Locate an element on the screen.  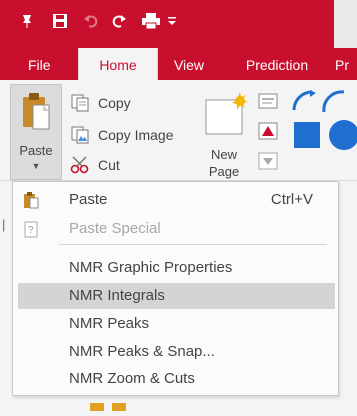
copy-button: Copy is located at coordinates (100, 103).